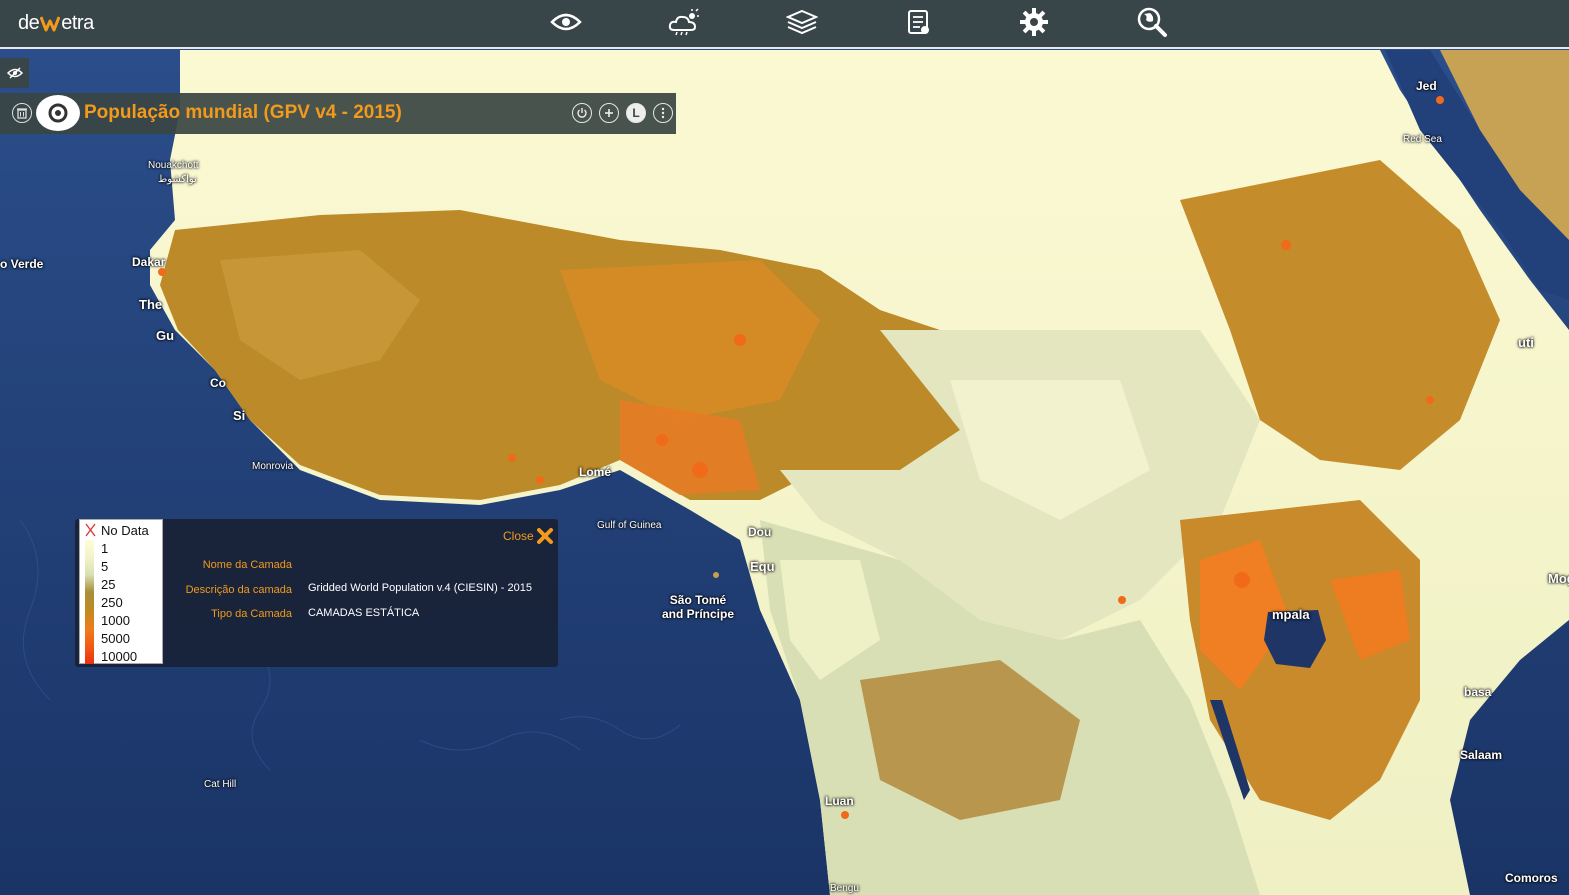 This screenshot has height=895, width=1569. I want to click on label-sierra: Si, so click(239, 415).